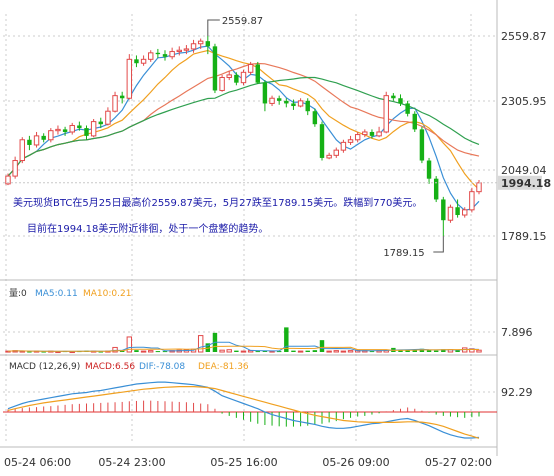  Describe the element at coordinates (56, 294) in the screenshot. I see `volume-legend-ma5: MA5:0.11` at that location.